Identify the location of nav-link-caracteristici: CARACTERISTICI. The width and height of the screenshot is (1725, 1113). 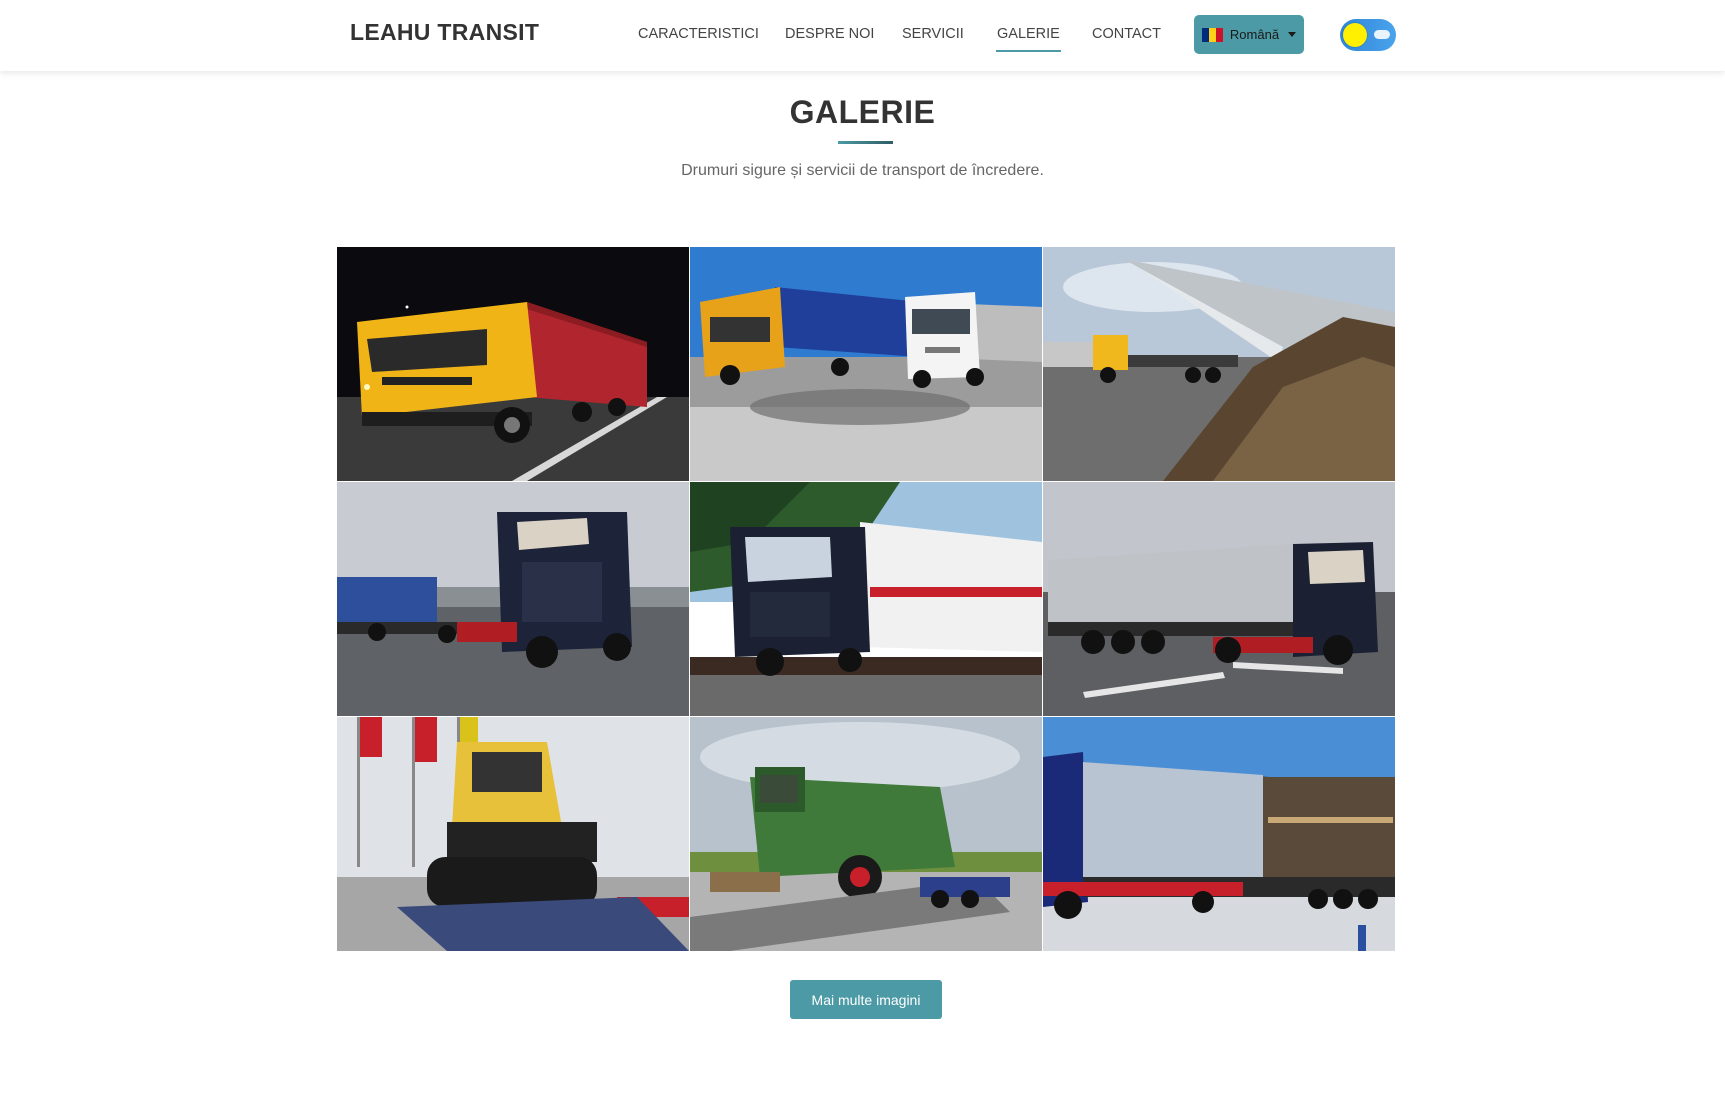
(698, 34).